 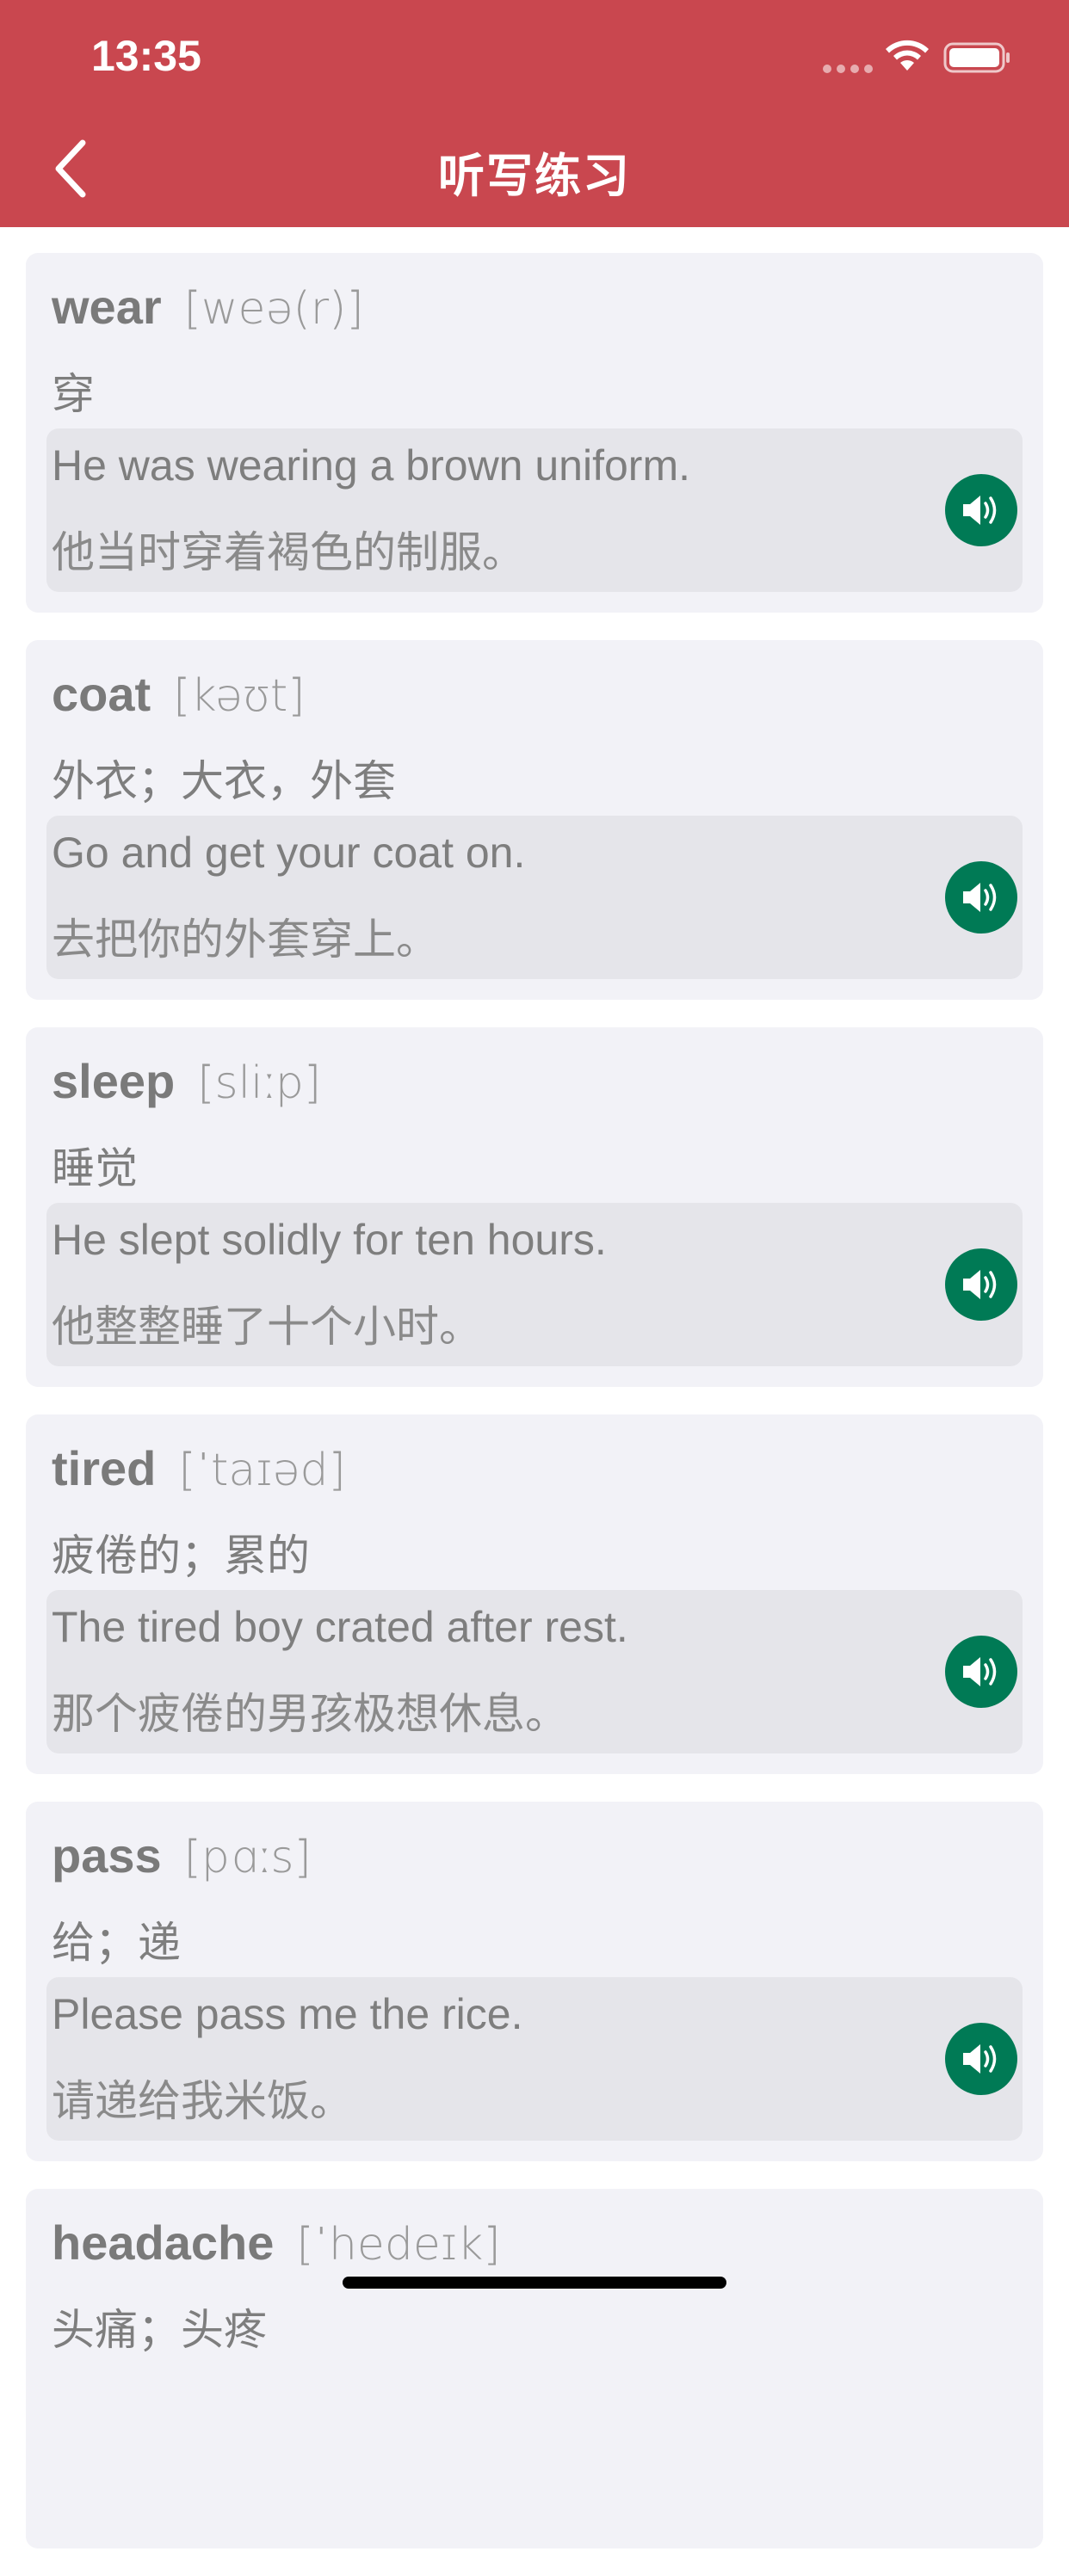 I want to click on word-meaning: 头痛；头疼, so click(x=160, y=2330).